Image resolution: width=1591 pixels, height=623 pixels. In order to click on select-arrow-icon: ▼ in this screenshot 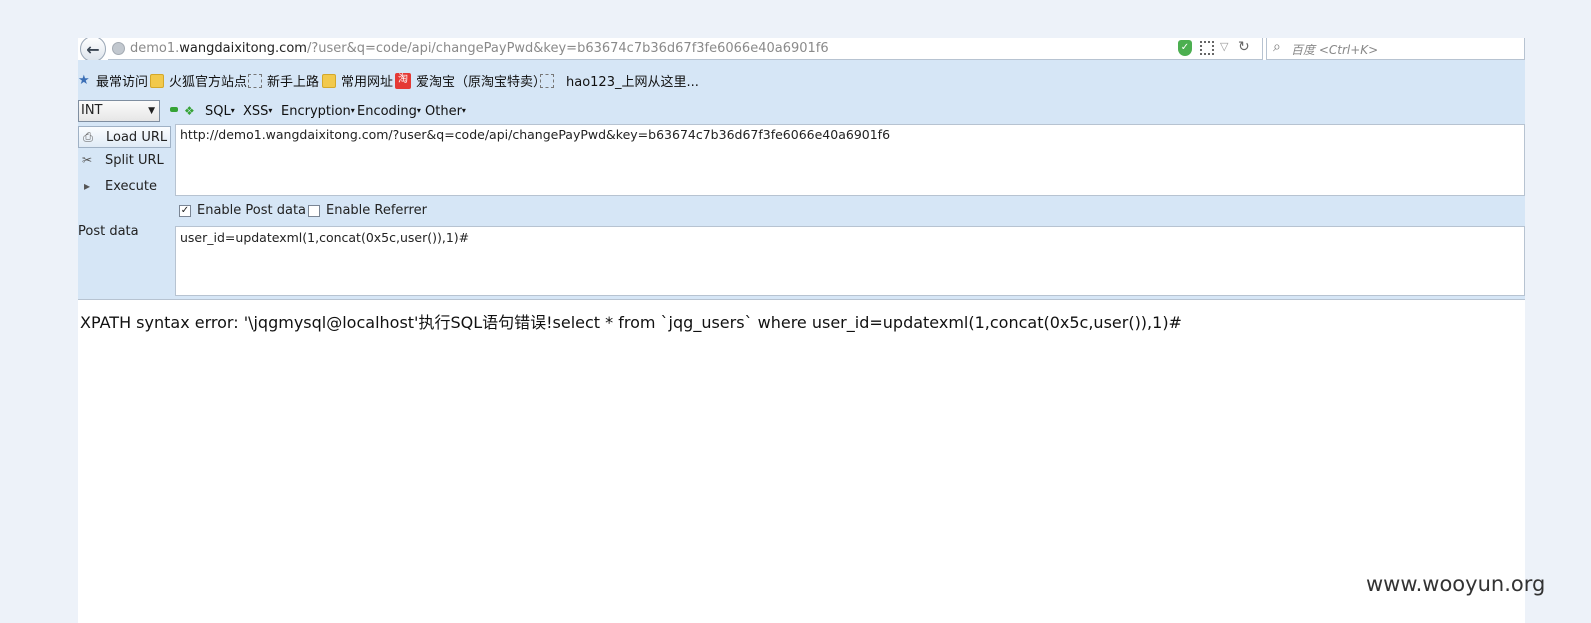, I will do `click(151, 111)`.